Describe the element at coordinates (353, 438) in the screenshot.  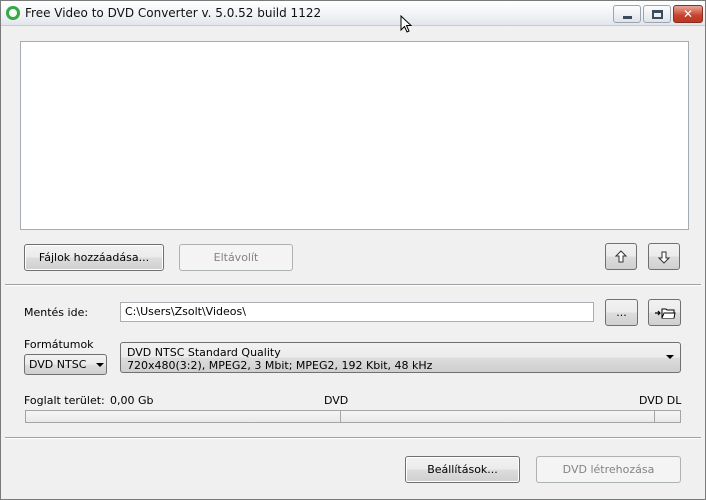
I see `separator-bottom` at that location.